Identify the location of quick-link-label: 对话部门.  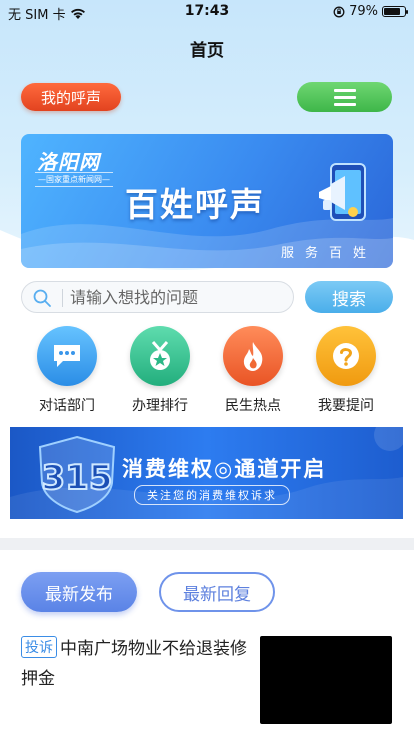
(67, 406).